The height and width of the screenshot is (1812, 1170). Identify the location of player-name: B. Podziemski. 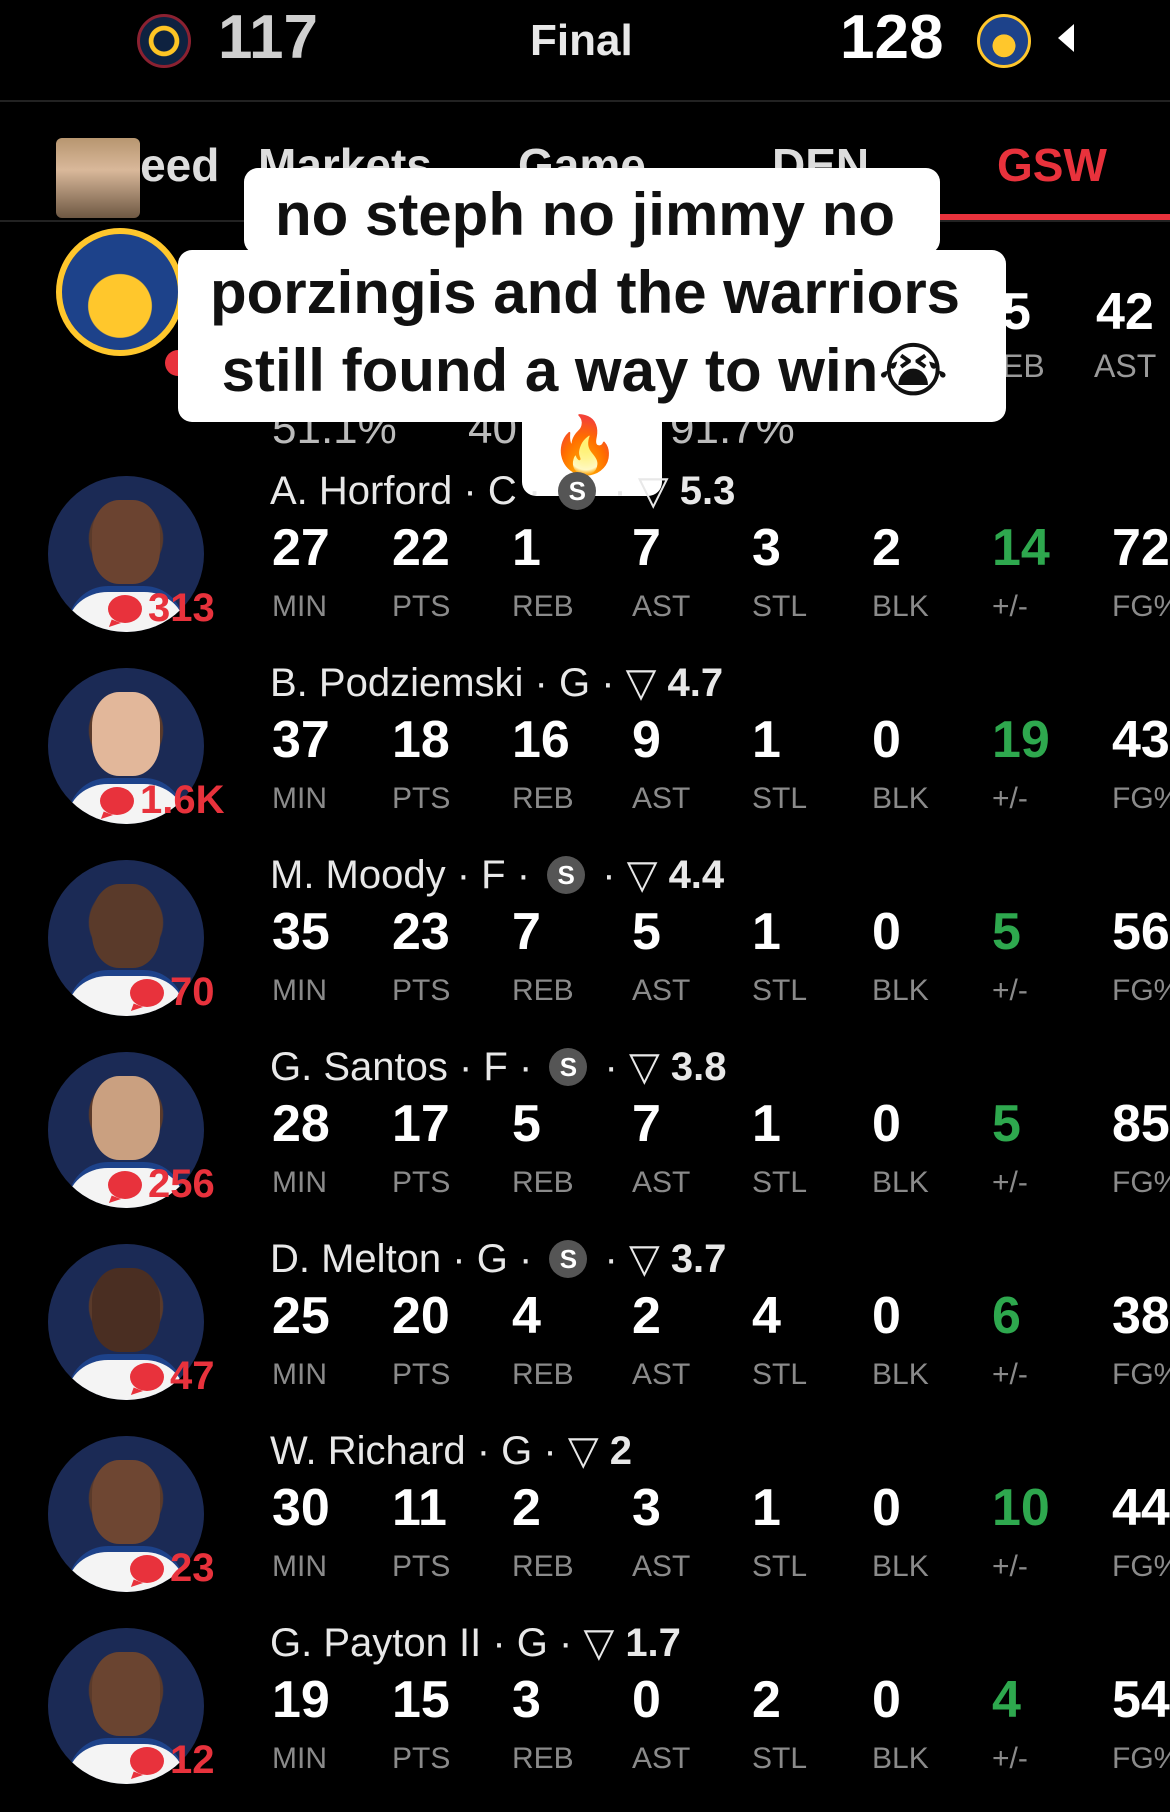
(397, 682).